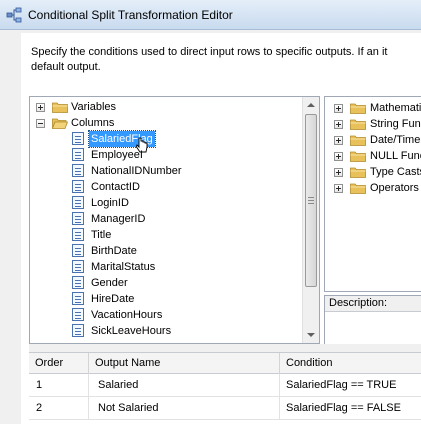 The image size is (421, 424). I want to click on cell-order: 1, so click(59, 385).